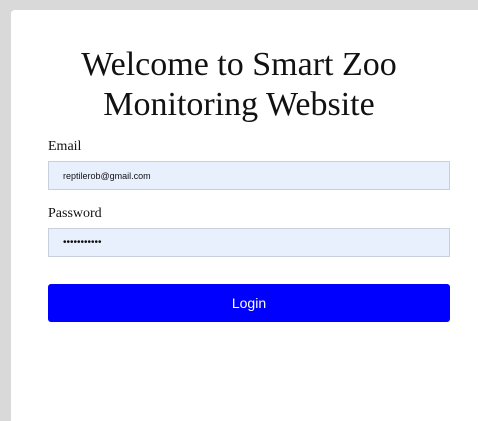 The height and width of the screenshot is (421, 478). Describe the element at coordinates (65, 146) in the screenshot. I see `email-label: Email` at that location.